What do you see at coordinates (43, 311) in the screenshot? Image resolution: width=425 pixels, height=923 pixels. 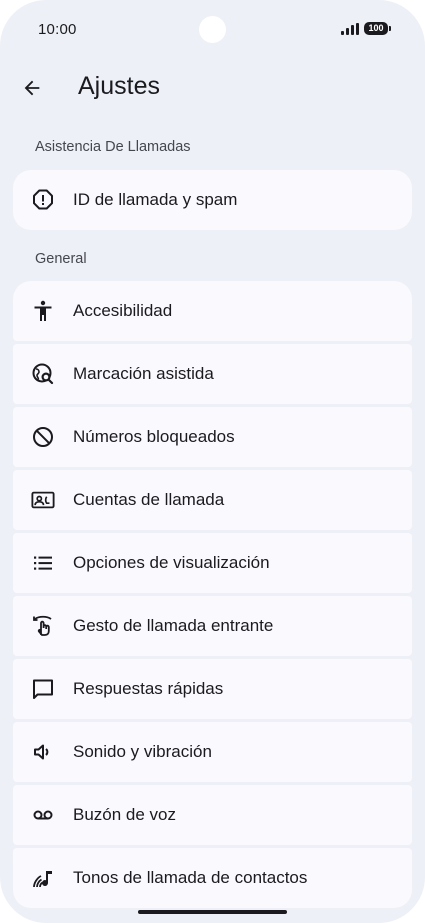 I see `accessibility-icon` at bounding box center [43, 311].